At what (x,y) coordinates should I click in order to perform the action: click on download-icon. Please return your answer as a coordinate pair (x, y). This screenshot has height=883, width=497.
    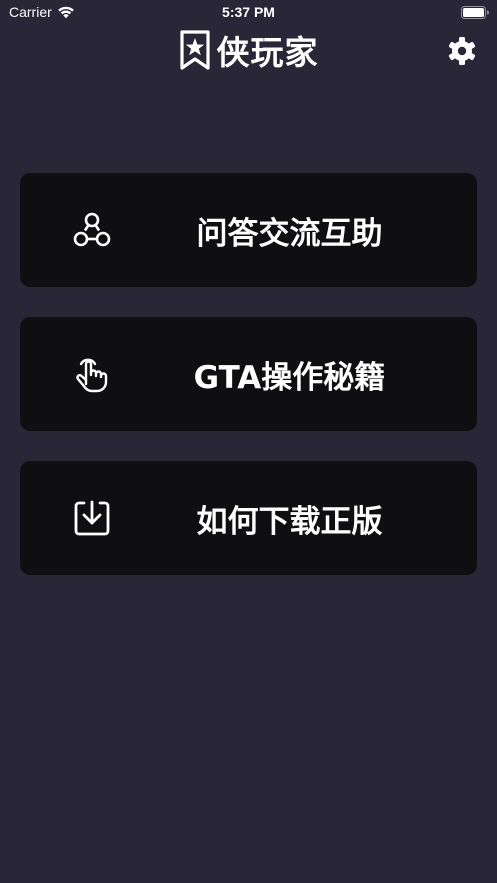
    Looking at the image, I should click on (92, 518).